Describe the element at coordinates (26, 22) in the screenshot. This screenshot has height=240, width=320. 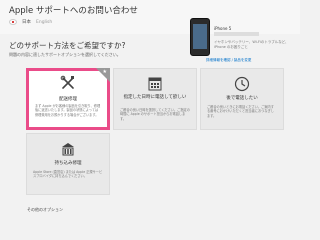
I see `country-label: 日本` at that location.